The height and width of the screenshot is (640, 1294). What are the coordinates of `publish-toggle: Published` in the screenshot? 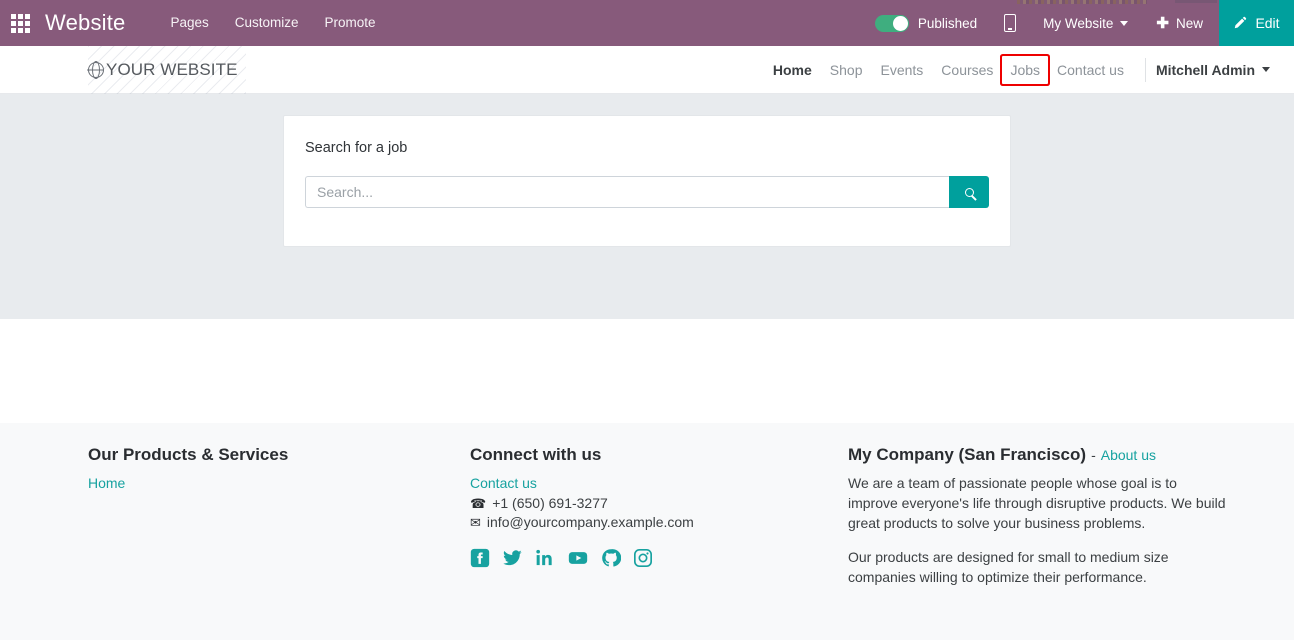 It's located at (931, 23).